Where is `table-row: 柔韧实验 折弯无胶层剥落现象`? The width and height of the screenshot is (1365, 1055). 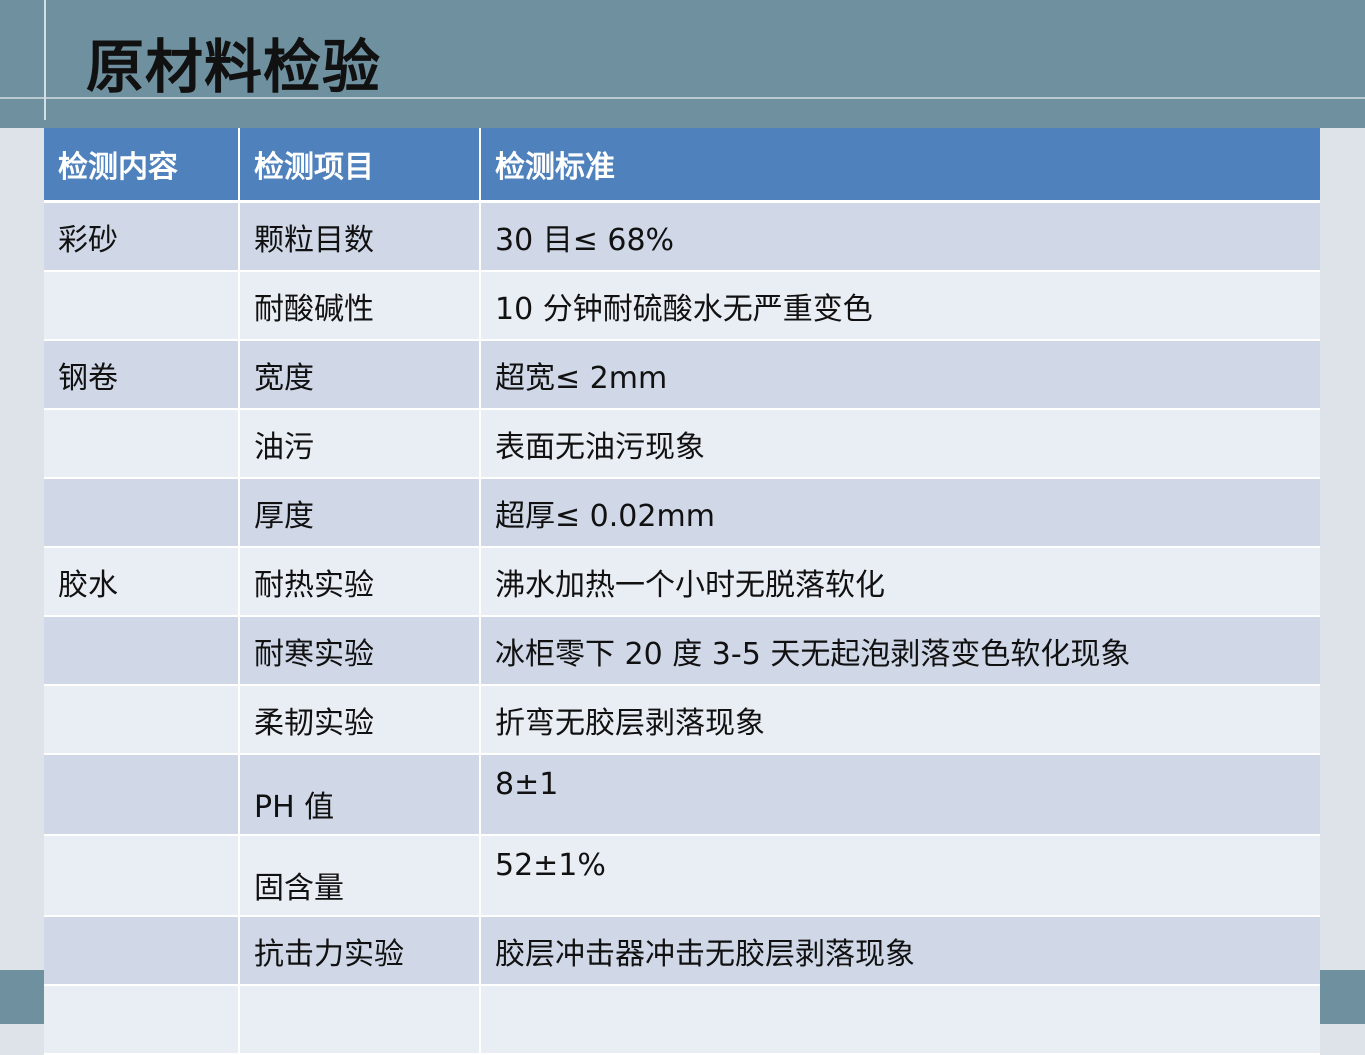 table-row: 柔韧实验 折弯无胶层剥落现象 is located at coordinates (682, 720).